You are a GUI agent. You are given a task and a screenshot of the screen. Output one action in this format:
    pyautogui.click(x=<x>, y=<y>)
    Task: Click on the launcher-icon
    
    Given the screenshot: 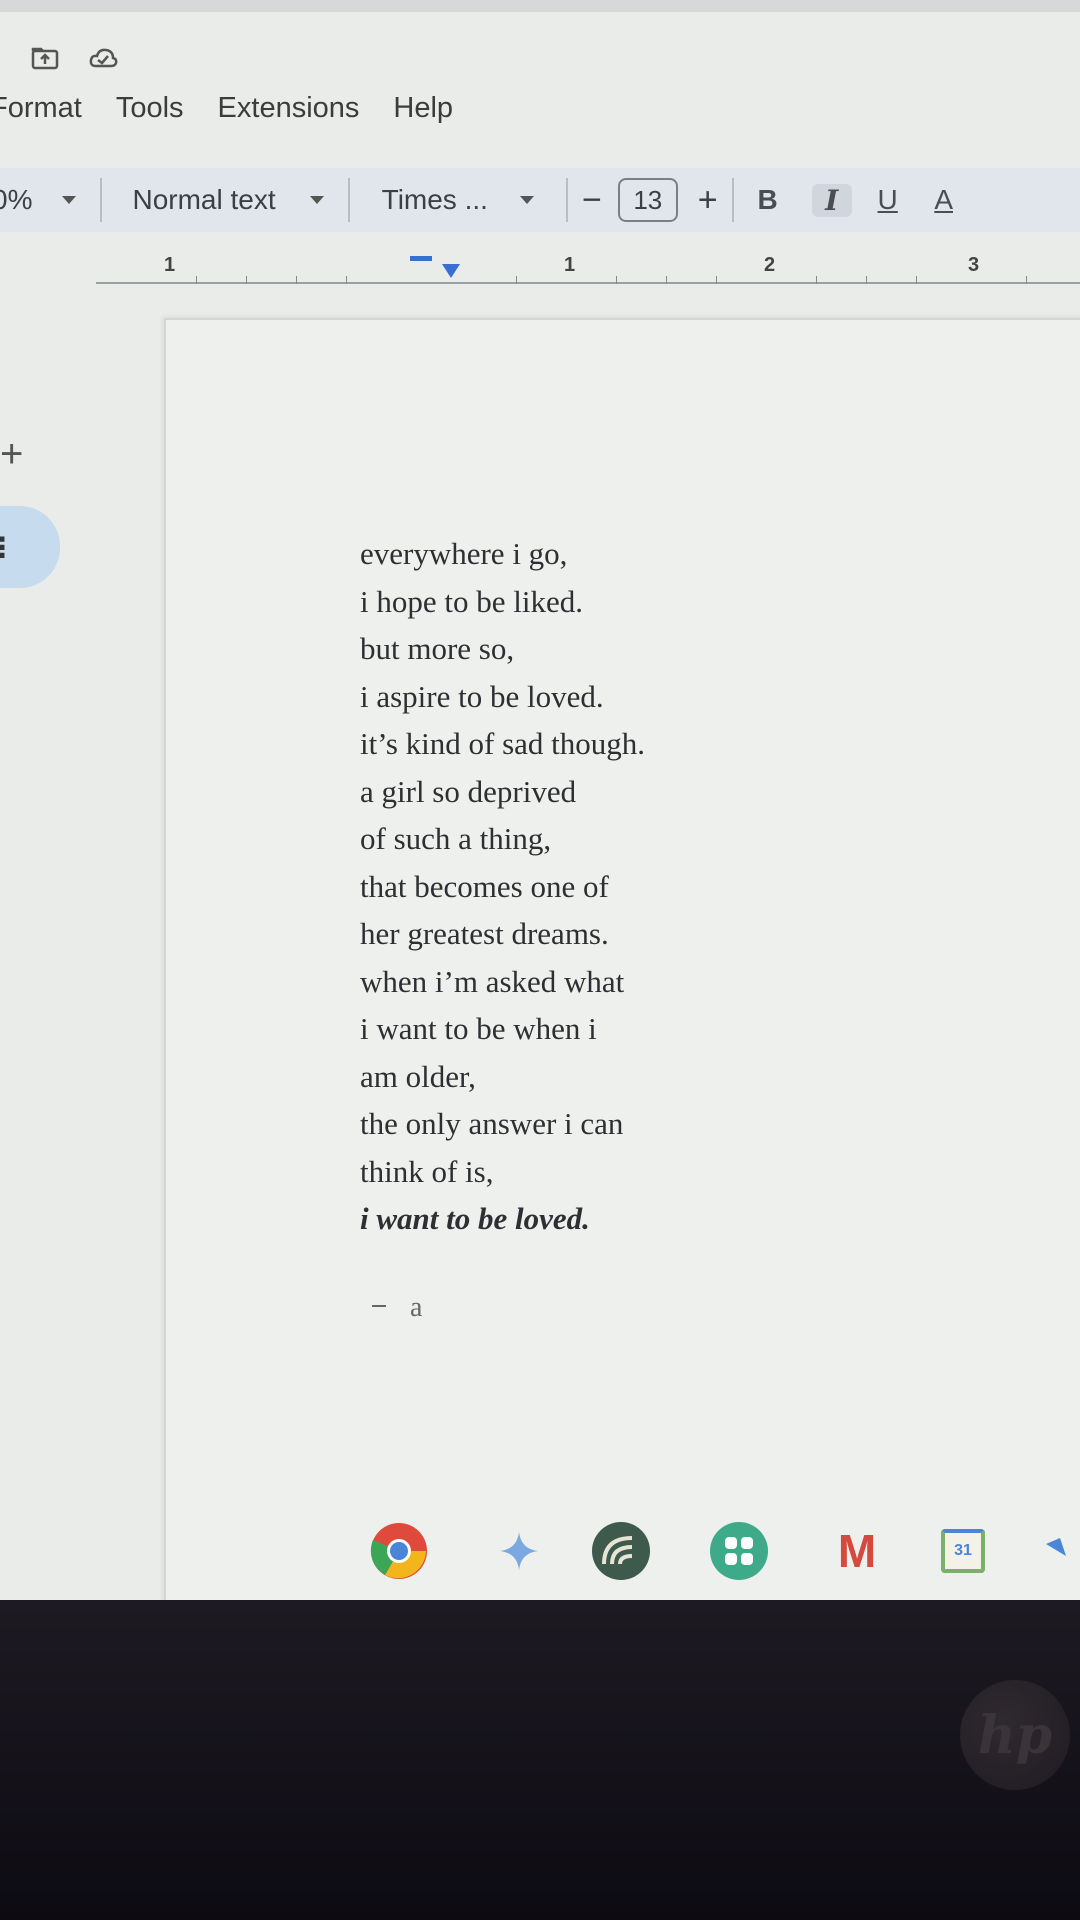 What is the action you would take?
    pyautogui.click(x=739, y=1551)
    